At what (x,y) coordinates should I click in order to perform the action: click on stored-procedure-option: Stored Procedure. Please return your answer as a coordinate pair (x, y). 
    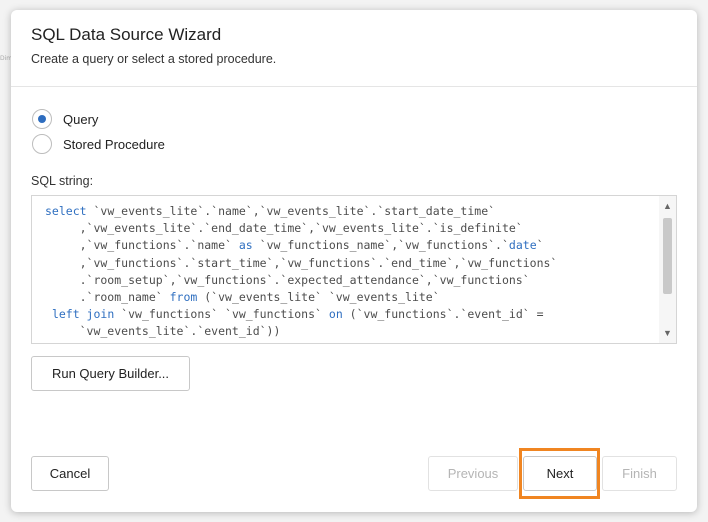
    Looking at the image, I should click on (98, 144).